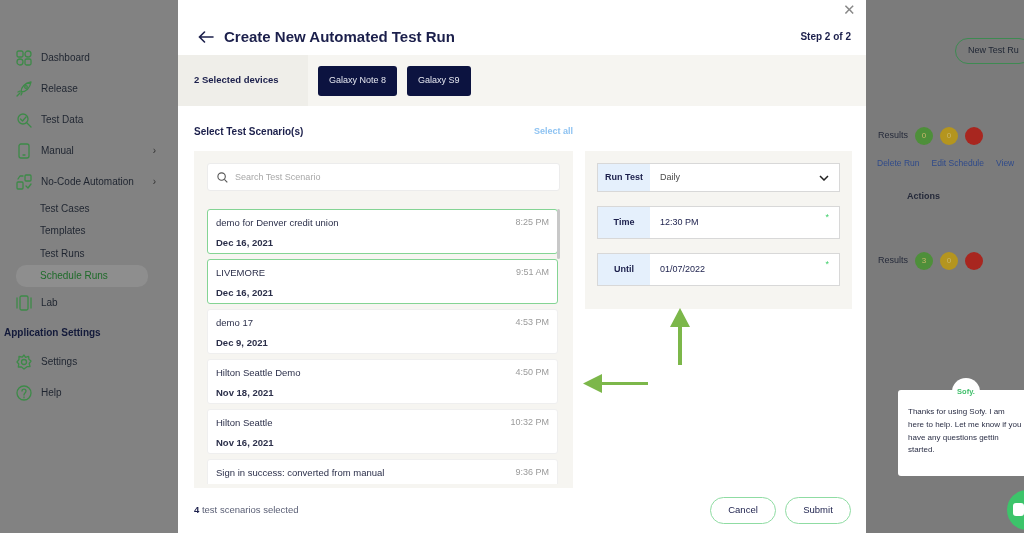  I want to click on scenario-name: demo 17, so click(235, 323).